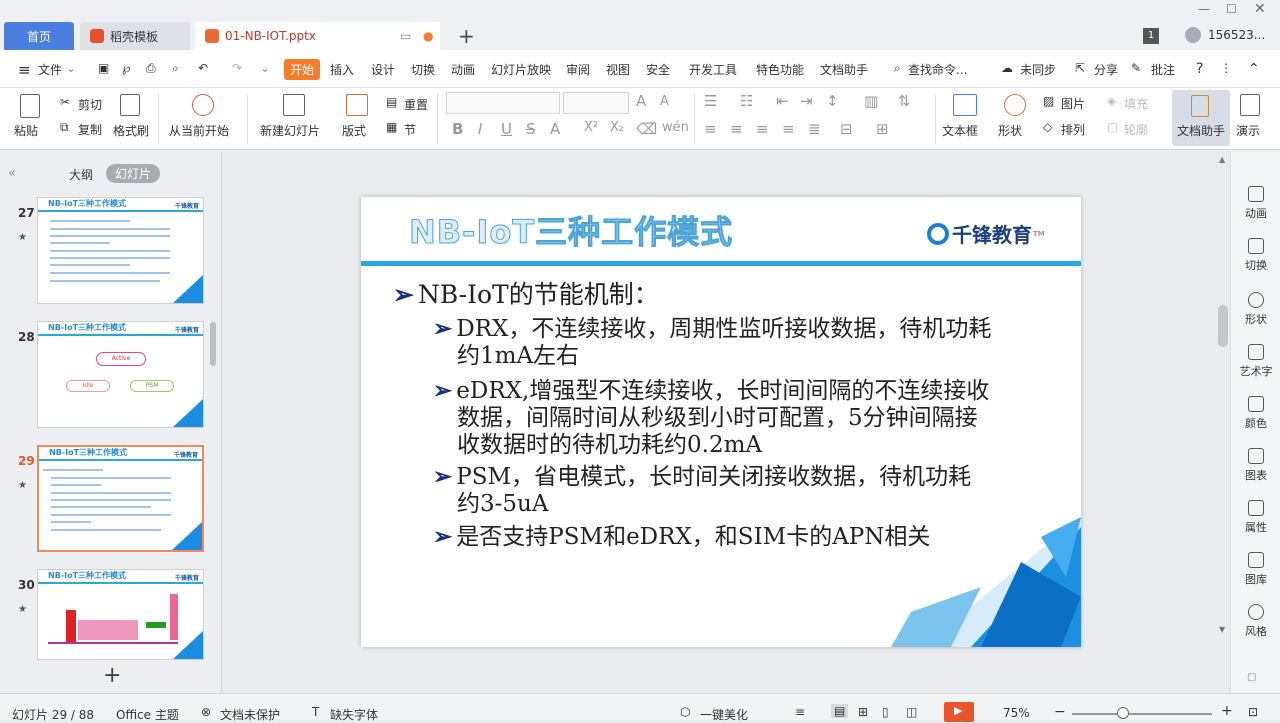 Image resolution: width=1280 pixels, height=723 pixels. I want to click on align-right-icon: ≡, so click(762, 129).